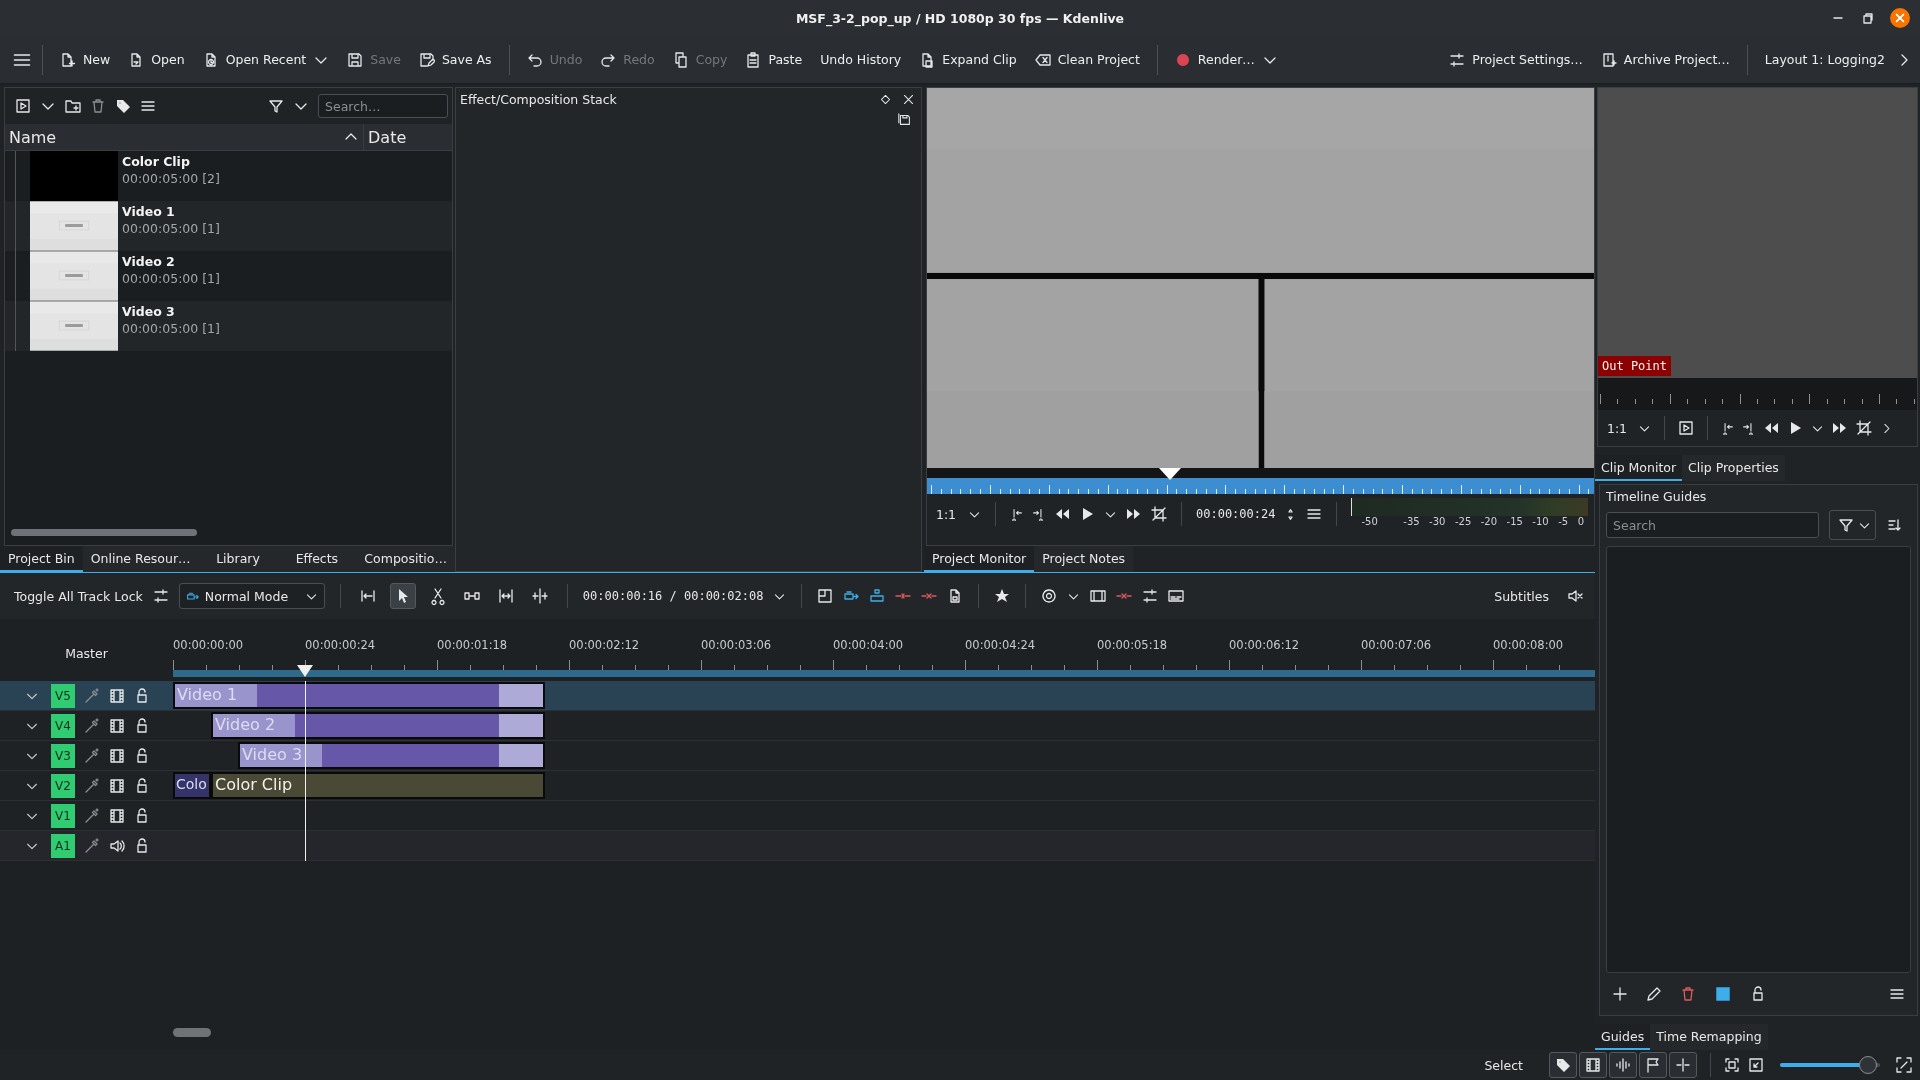 The height and width of the screenshot is (1080, 1920). I want to click on overwrite-icon, so click(825, 596).